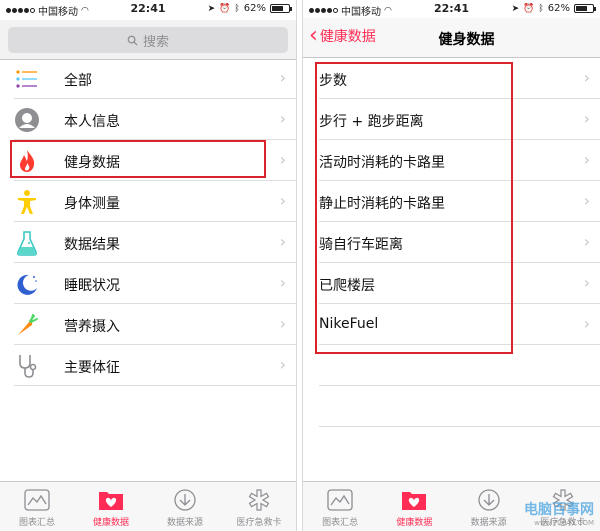 This screenshot has height=531, width=600. I want to click on category-label: 主要体征, so click(92, 368).